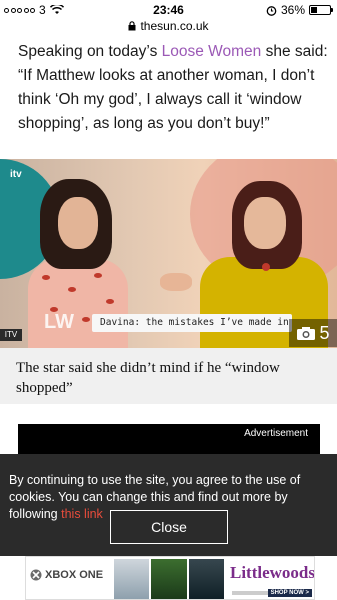 This screenshot has width=337, height=600. I want to click on lock-icon, so click(132, 26).